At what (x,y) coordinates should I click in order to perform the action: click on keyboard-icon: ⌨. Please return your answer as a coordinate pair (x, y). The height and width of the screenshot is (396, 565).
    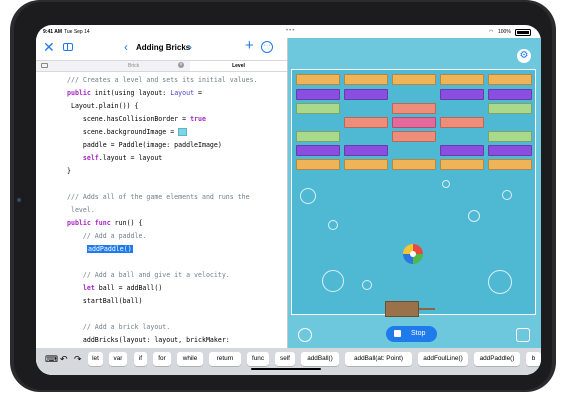
    Looking at the image, I should click on (51, 359).